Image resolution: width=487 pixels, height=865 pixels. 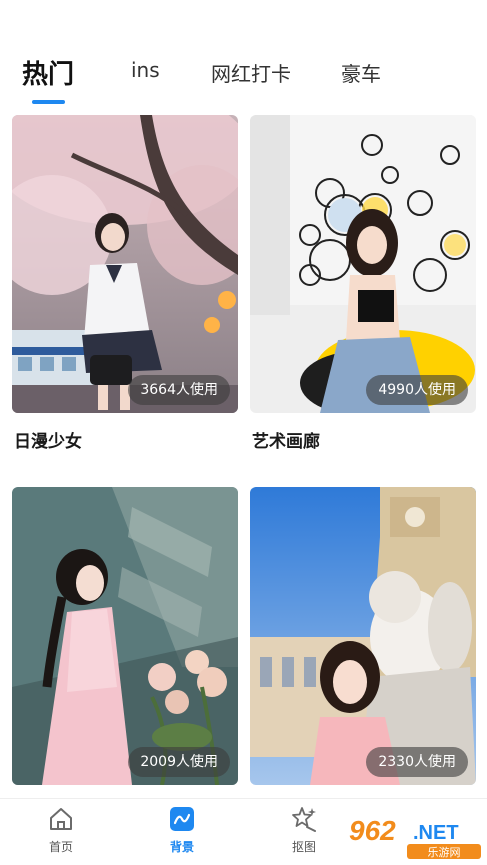 I want to click on home-icon, so click(x=61, y=819).